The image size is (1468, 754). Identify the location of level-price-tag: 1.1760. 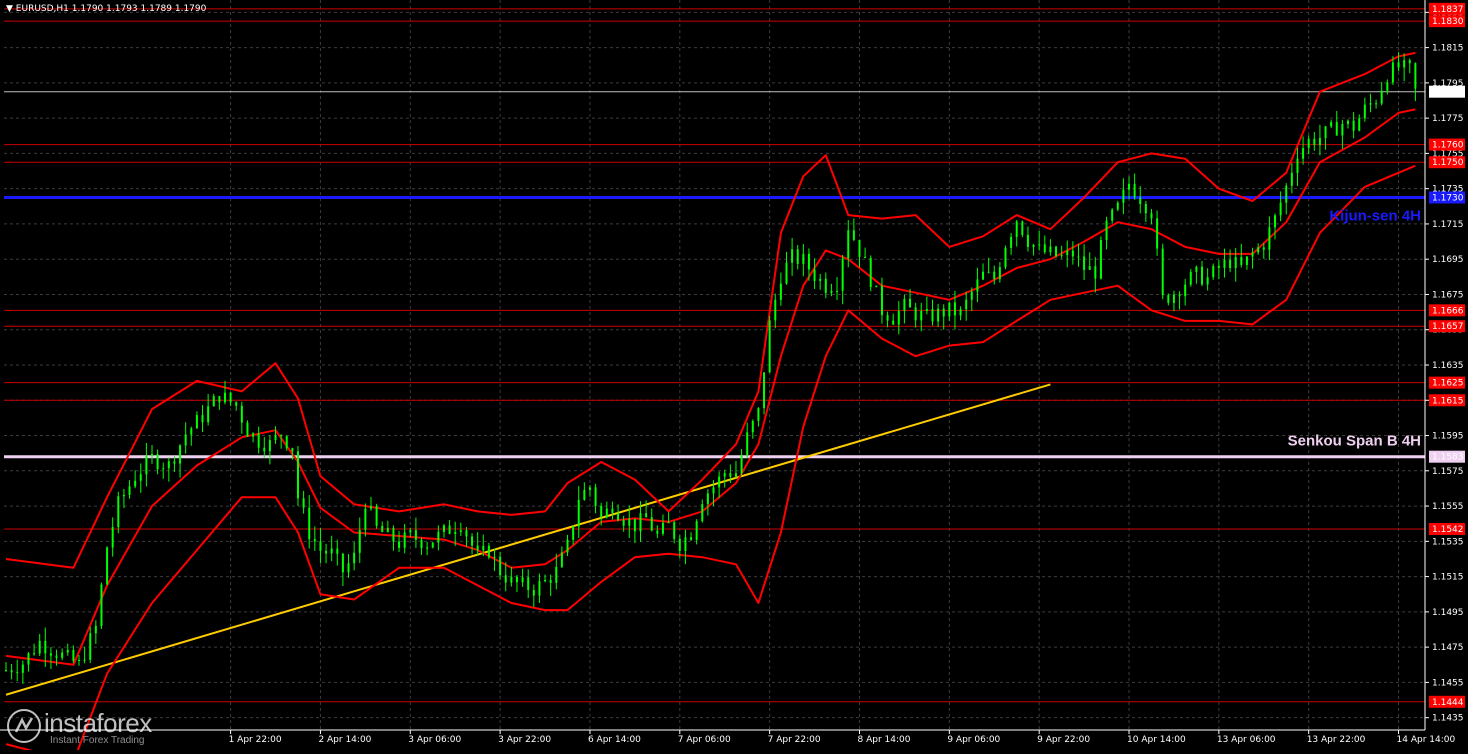
(1448, 146).